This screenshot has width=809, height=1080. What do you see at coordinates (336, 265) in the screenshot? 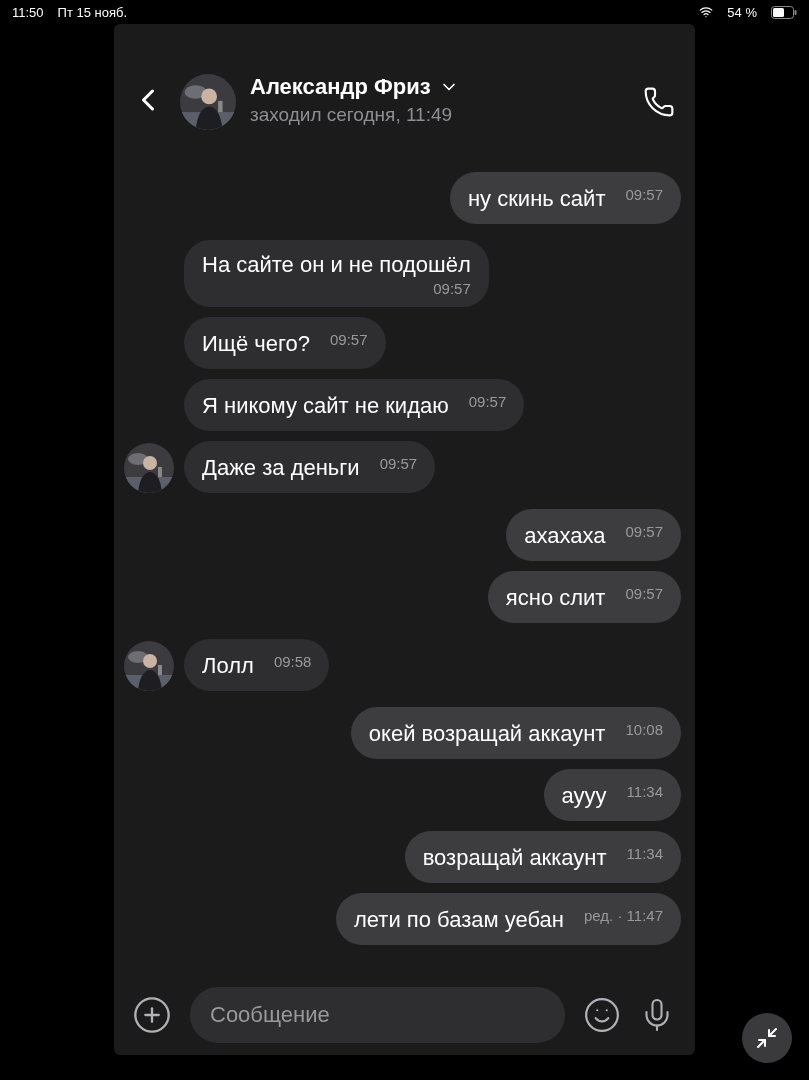
I see `message-text: На сайте он и не подошёл` at bounding box center [336, 265].